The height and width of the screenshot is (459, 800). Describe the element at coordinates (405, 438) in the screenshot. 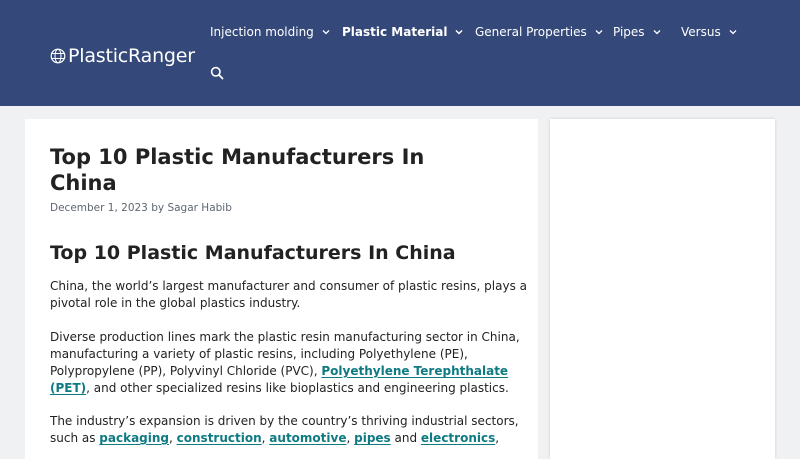

I see `separator: and` at that location.